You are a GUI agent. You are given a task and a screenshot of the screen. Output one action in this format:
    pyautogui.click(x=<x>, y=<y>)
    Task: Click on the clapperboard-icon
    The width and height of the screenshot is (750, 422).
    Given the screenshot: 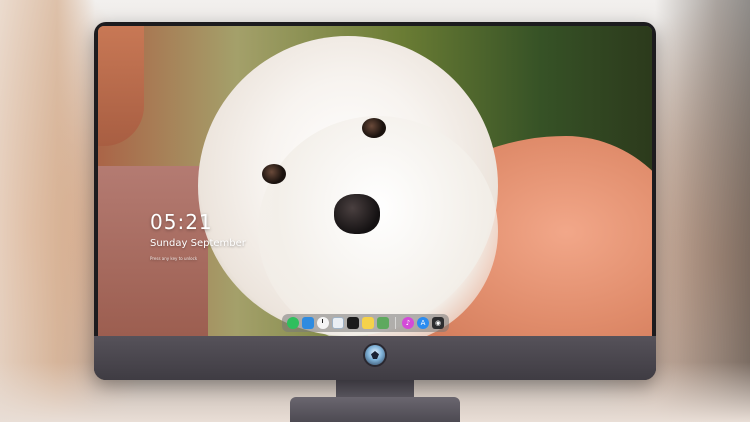 What is the action you would take?
    pyautogui.click(x=353, y=323)
    